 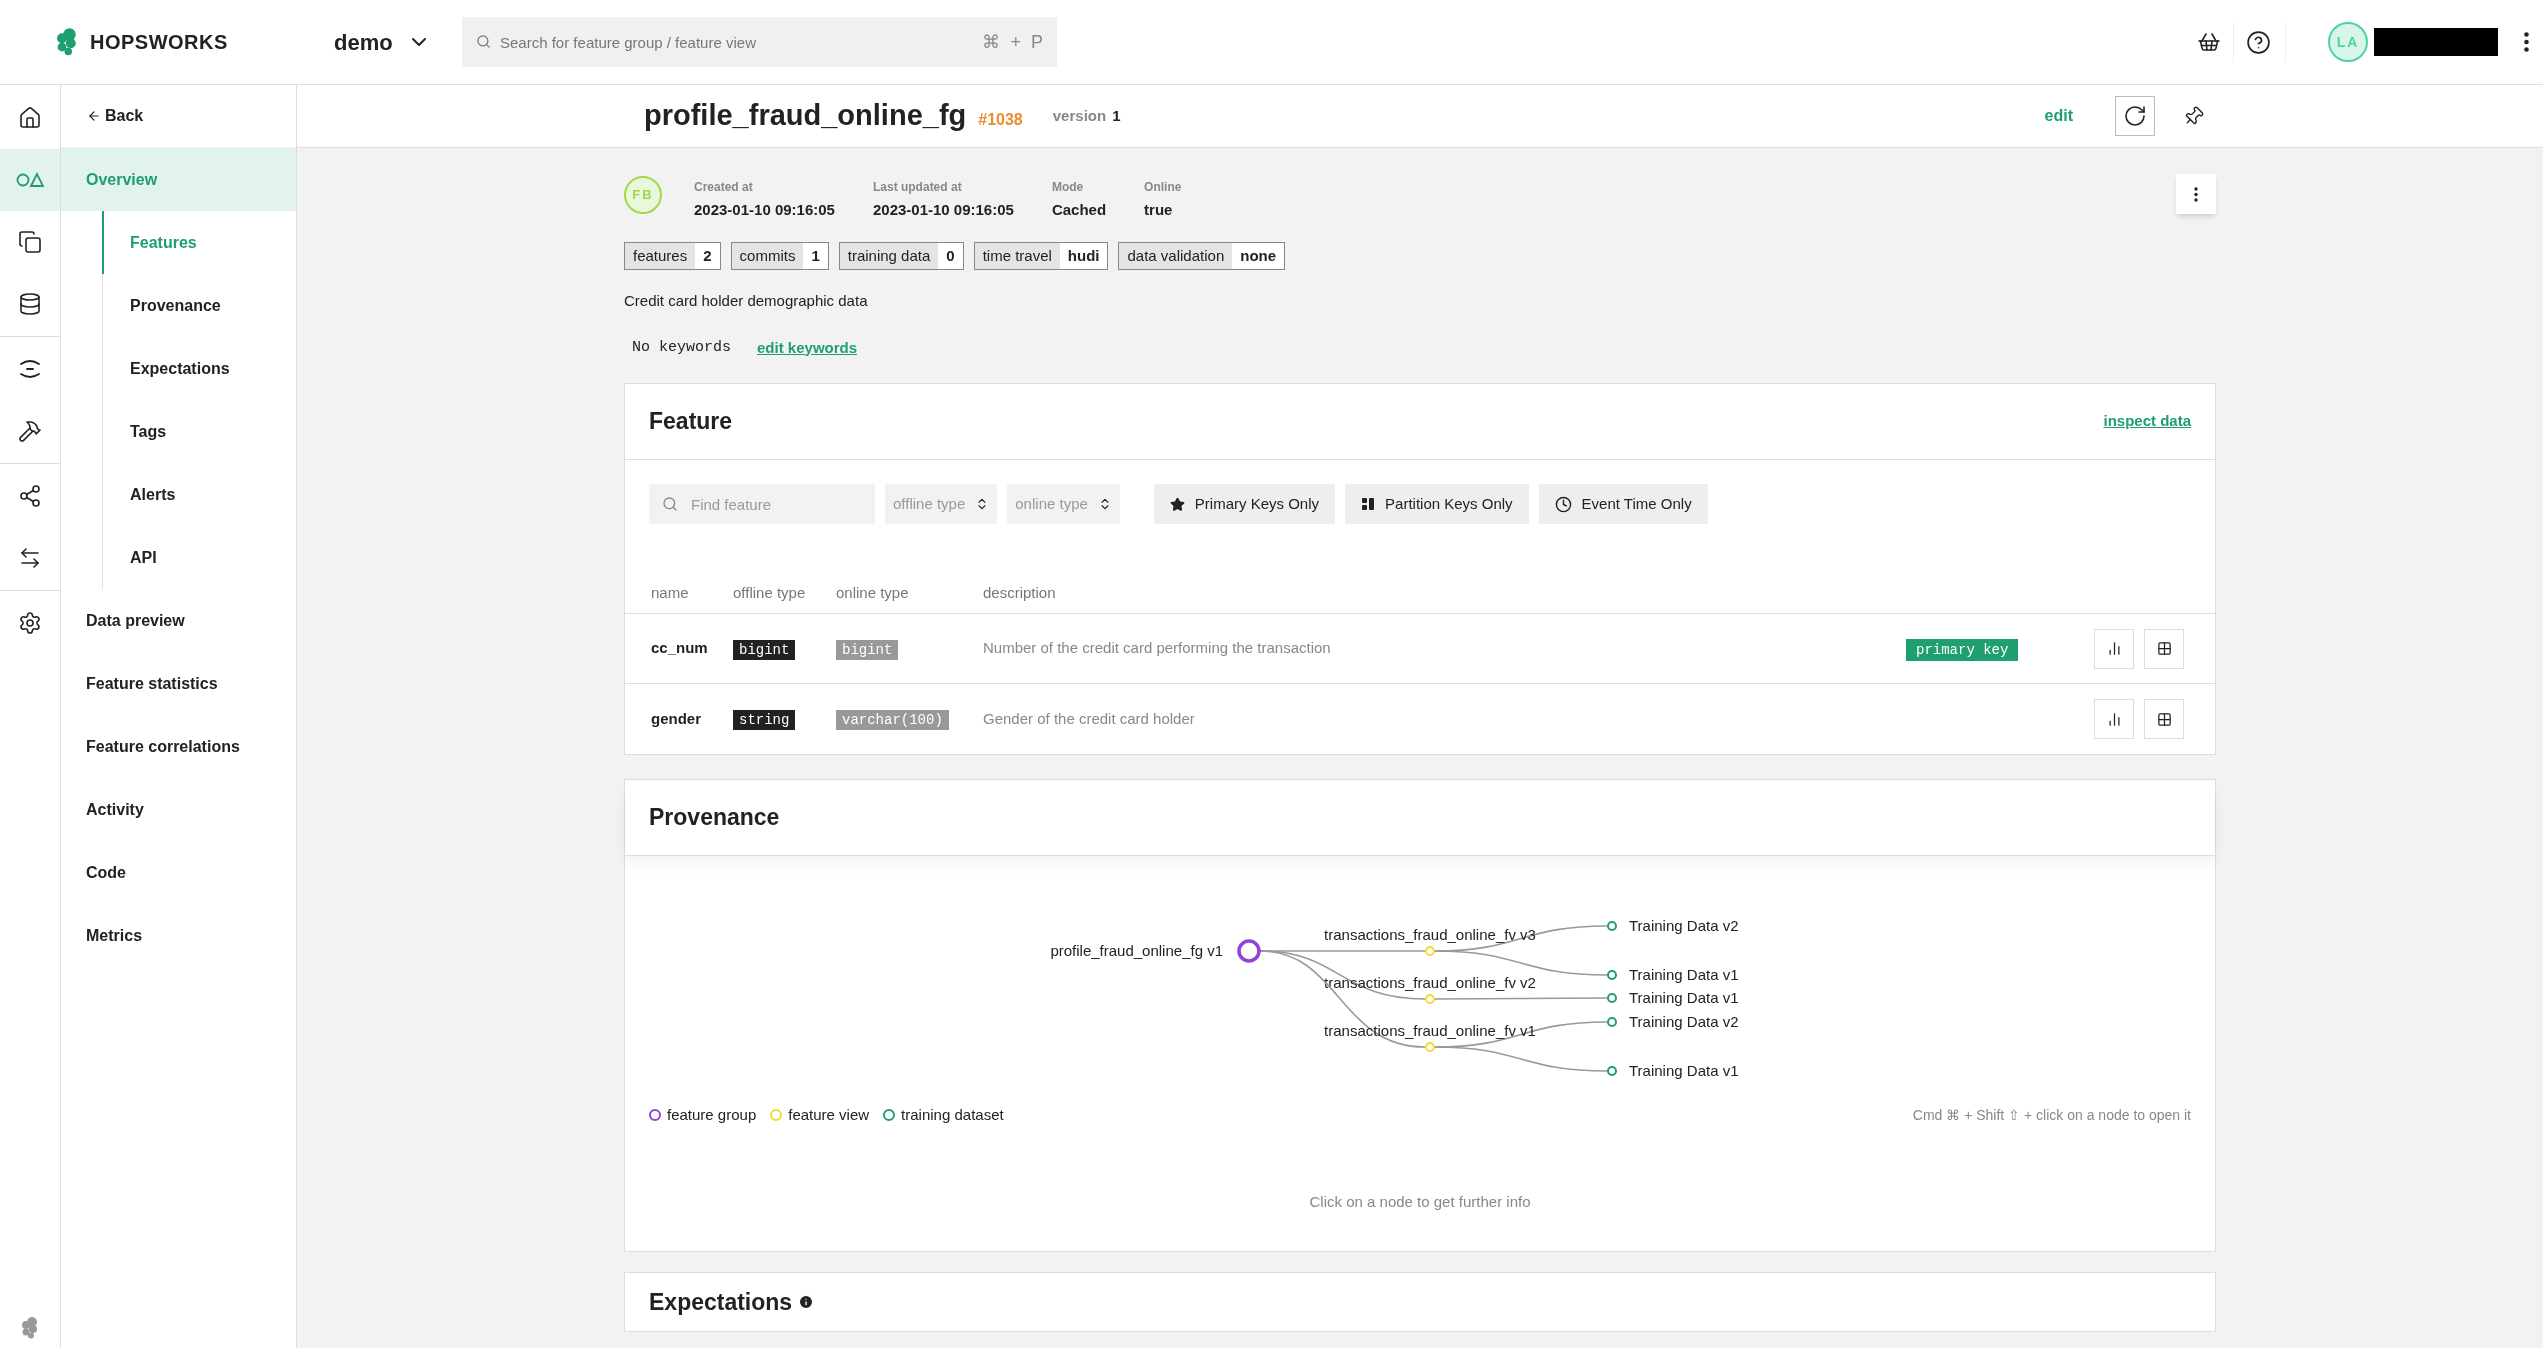 What do you see at coordinates (178, 683) in the screenshot?
I see `nav-item: Feature statistics` at bounding box center [178, 683].